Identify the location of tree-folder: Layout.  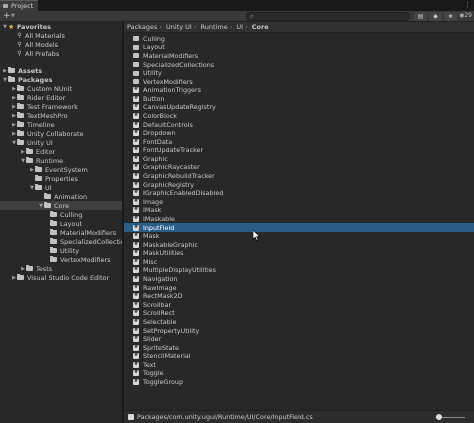
(66, 223).